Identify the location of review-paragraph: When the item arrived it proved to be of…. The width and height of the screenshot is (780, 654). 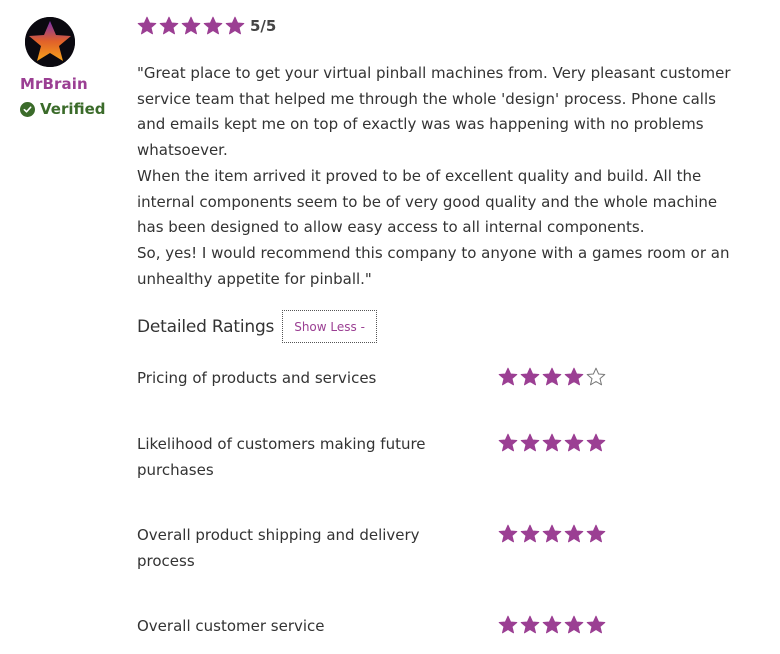
(427, 201).